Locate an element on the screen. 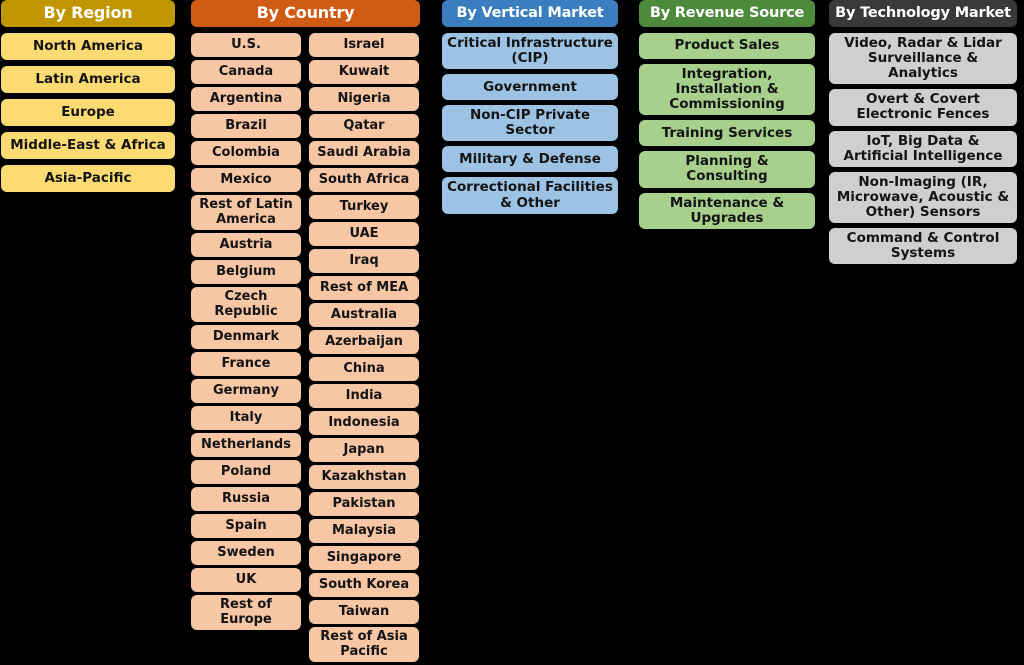 The image size is (1024, 665). segment-item-country-right-11: Azerbaijan is located at coordinates (364, 342).